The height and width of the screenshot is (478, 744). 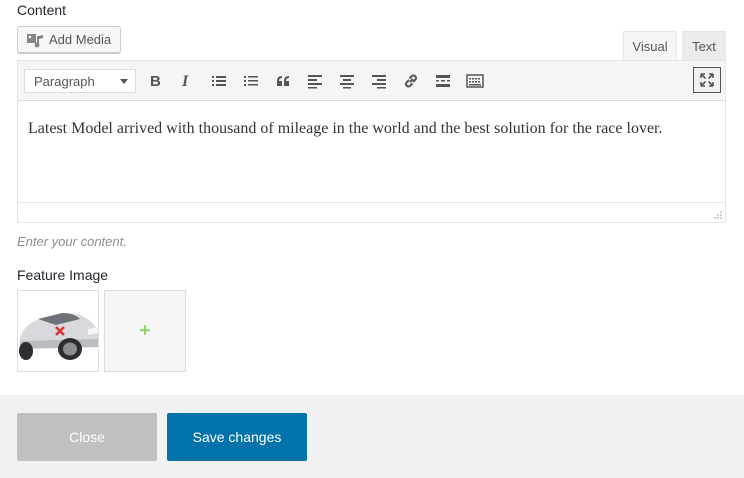 I want to click on plus-icon: +, so click(x=145, y=330).